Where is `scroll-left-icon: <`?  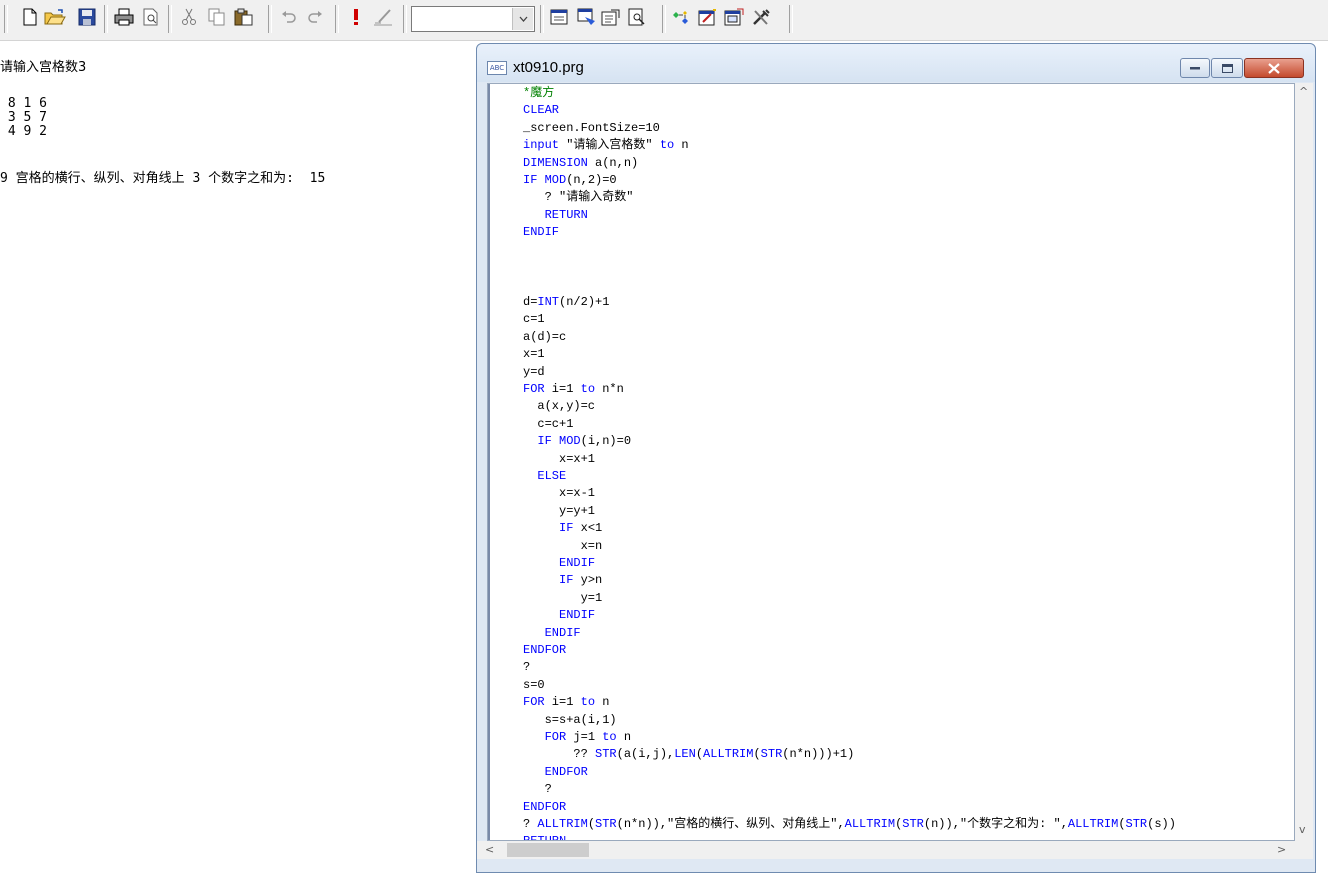
scroll-left-icon: < is located at coordinates (489, 849).